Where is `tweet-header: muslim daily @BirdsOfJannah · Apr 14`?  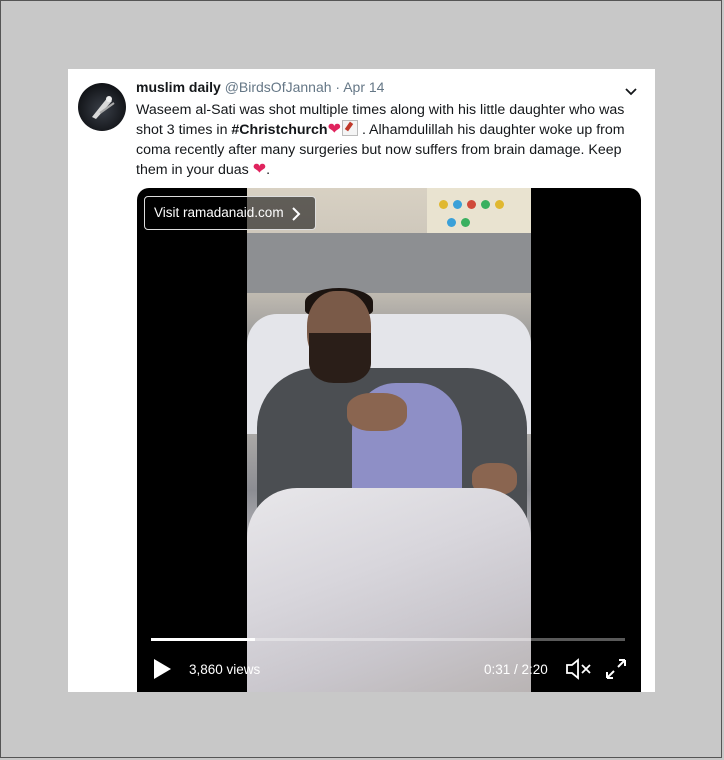
tweet-header: muslim daily @BirdsOfJannah · Apr 14 is located at coordinates (260, 89).